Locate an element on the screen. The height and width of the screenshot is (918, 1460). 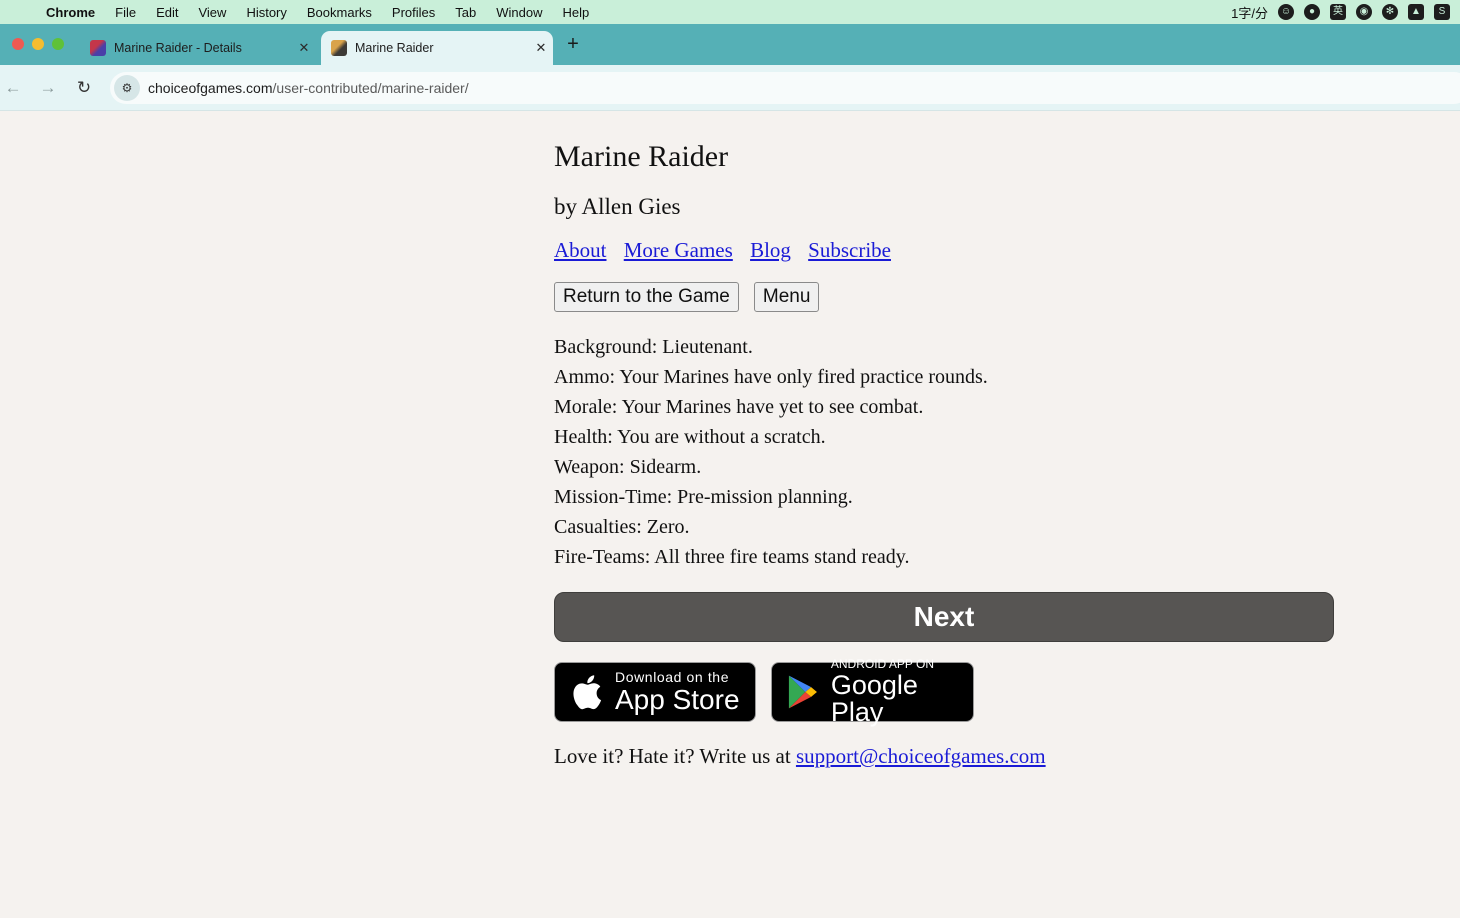
google-play-badge: ANDROID APP ON Google Play is located at coordinates (872, 692).